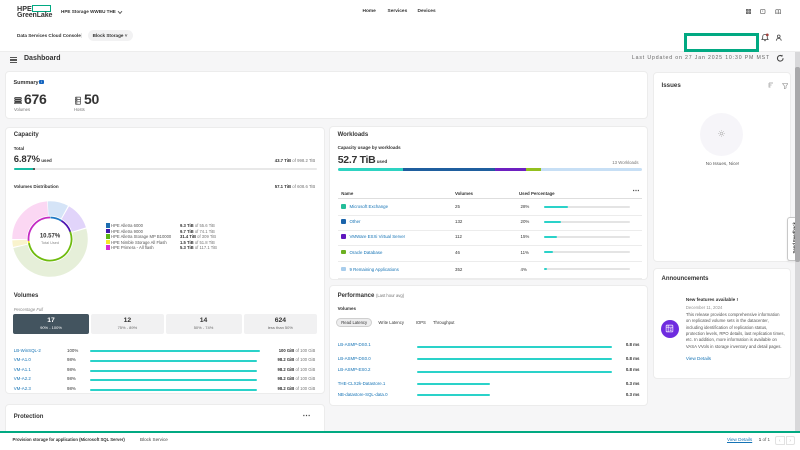 Image resolution: width=800 pixels, height=450 pixels. Describe the element at coordinates (50, 242) in the screenshot. I see `svg-text: Total Used` at that location.